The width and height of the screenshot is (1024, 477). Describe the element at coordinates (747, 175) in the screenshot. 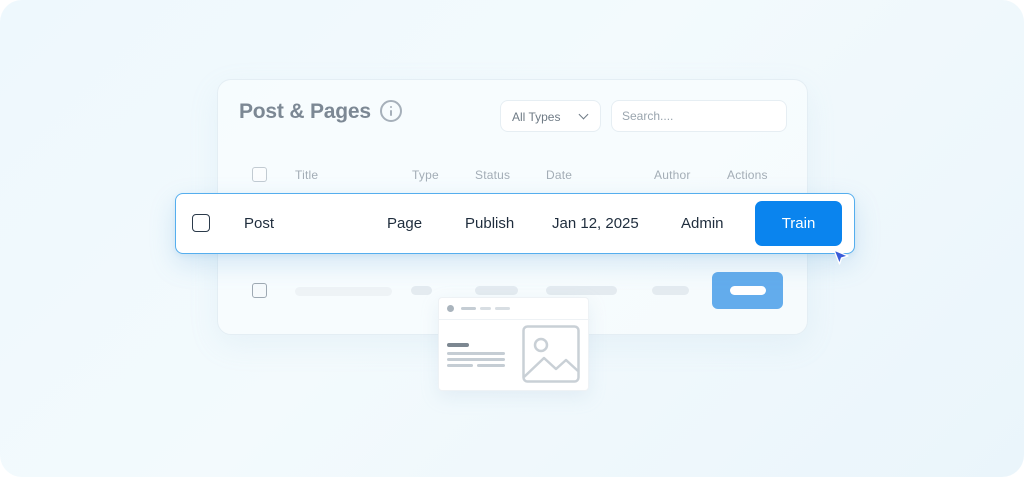

I see `column-header-actions: Actions` at that location.